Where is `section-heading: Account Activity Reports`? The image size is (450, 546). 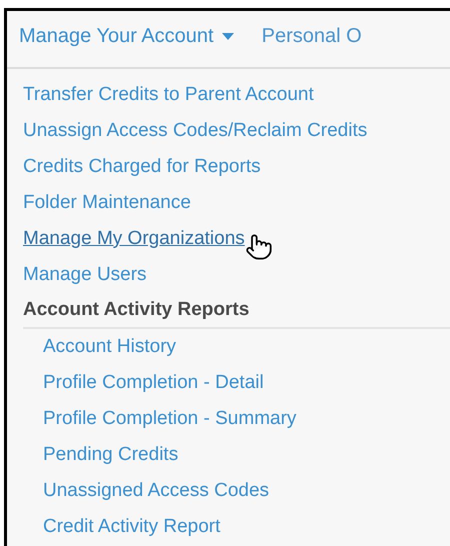
section-heading: Account Activity Reports is located at coordinates (136, 310).